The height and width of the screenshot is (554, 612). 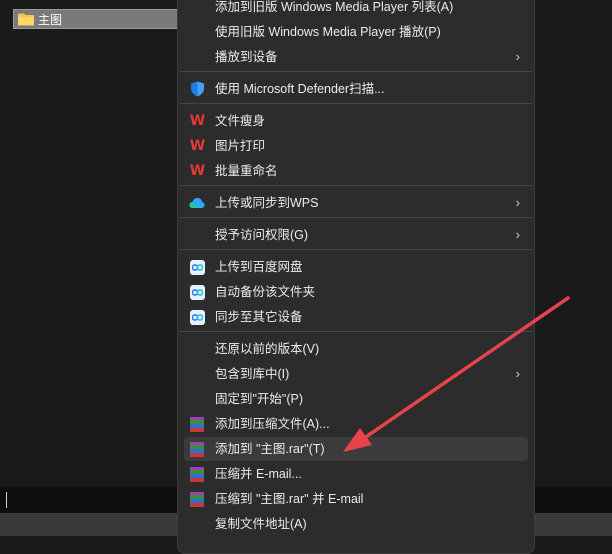 I want to click on menu-item-compress-to-rar-and-email: 压缩到 "主图.rar" 并 E-mail, so click(x=356, y=499).